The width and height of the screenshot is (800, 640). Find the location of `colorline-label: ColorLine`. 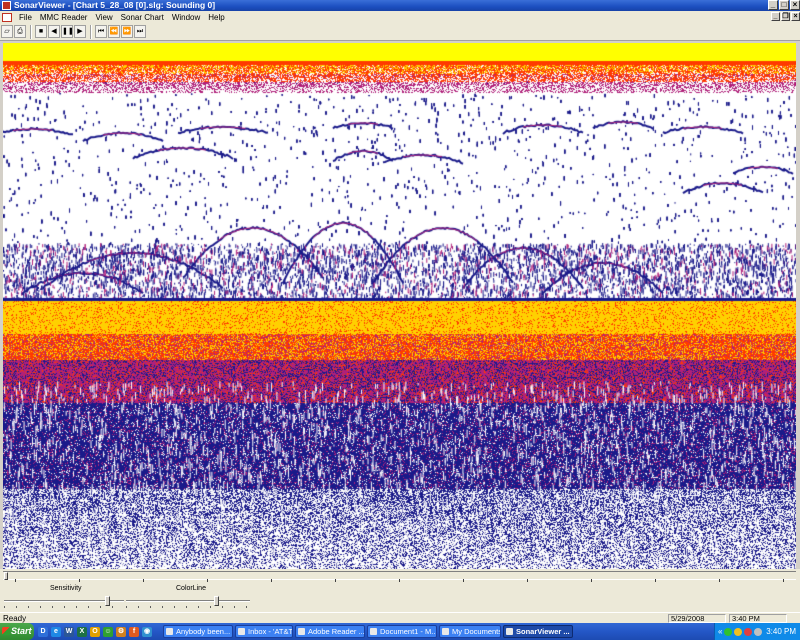

colorline-label: ColorLine is located at coordinates (191, 588).